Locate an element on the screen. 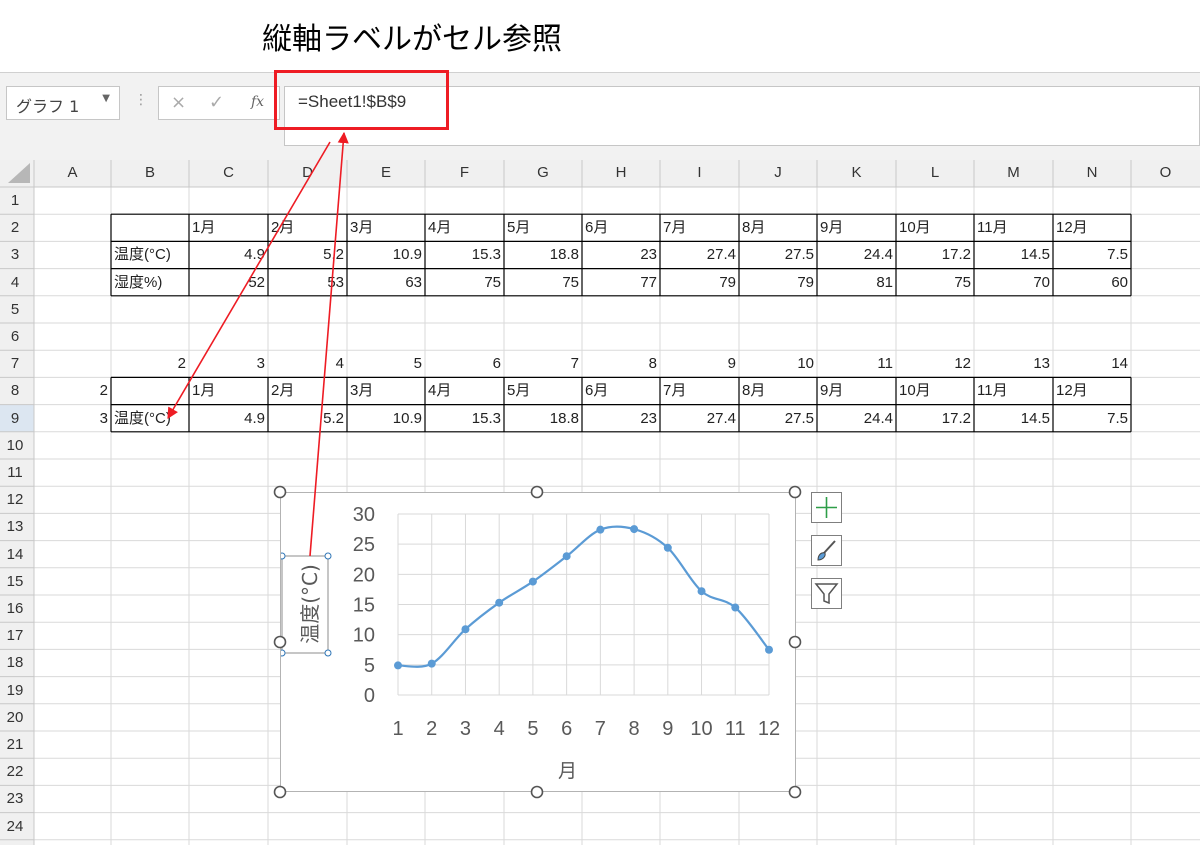 This screenshot has width=1200, height=845. column-header-m: M is located at coordinates (1013, 172).